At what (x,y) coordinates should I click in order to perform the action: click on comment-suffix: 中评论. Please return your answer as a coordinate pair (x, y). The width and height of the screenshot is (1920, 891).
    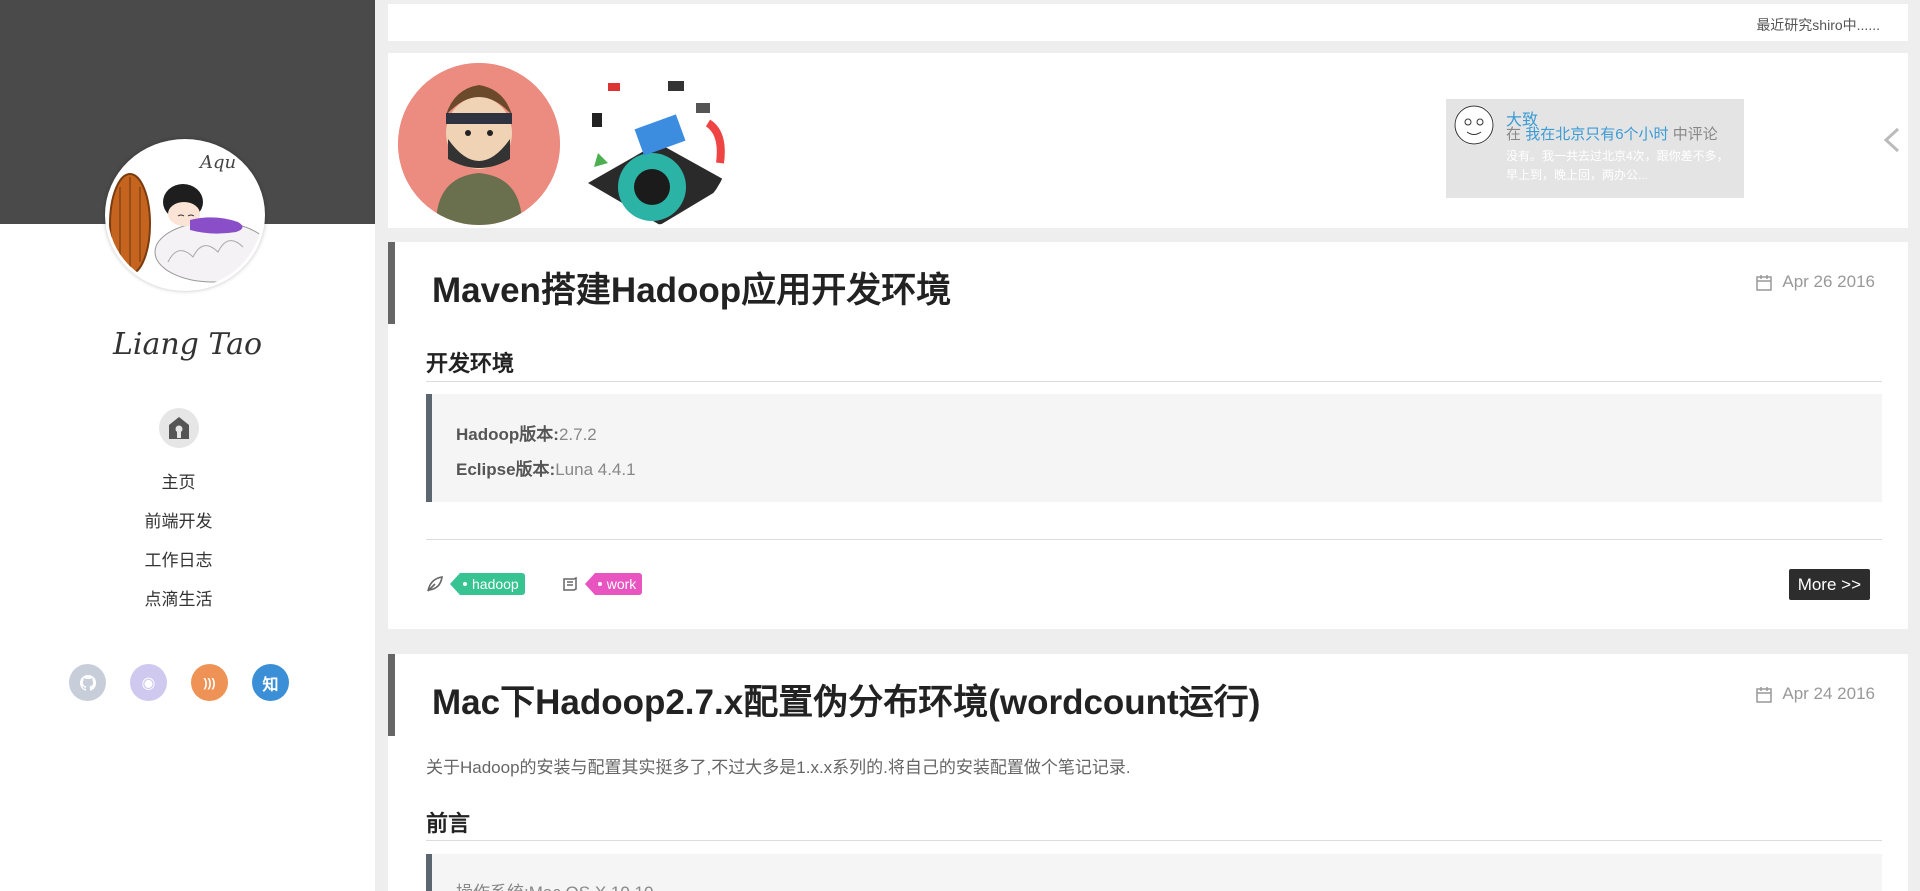
    Looking at the image, I should click on (1695, 134).